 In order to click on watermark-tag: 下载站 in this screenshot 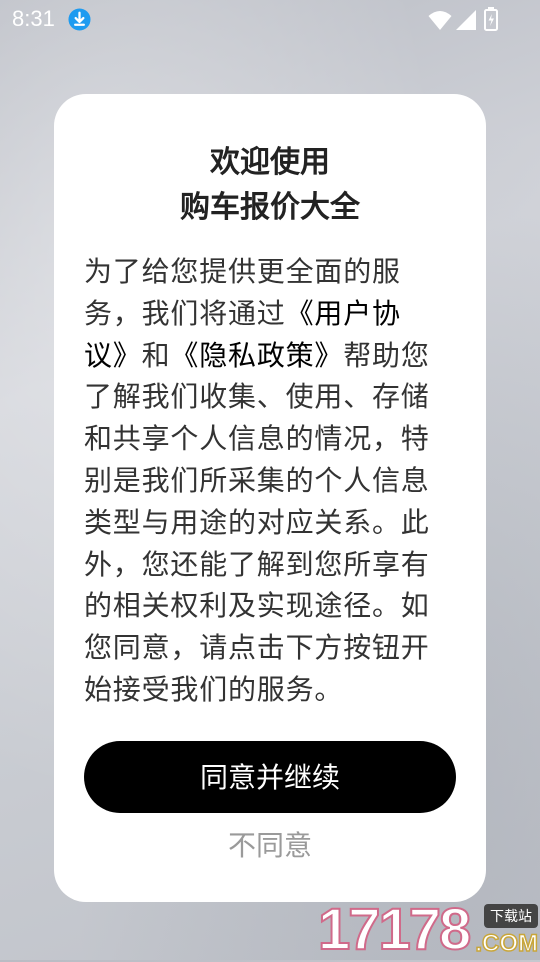, I will do `click(511, 916)`.